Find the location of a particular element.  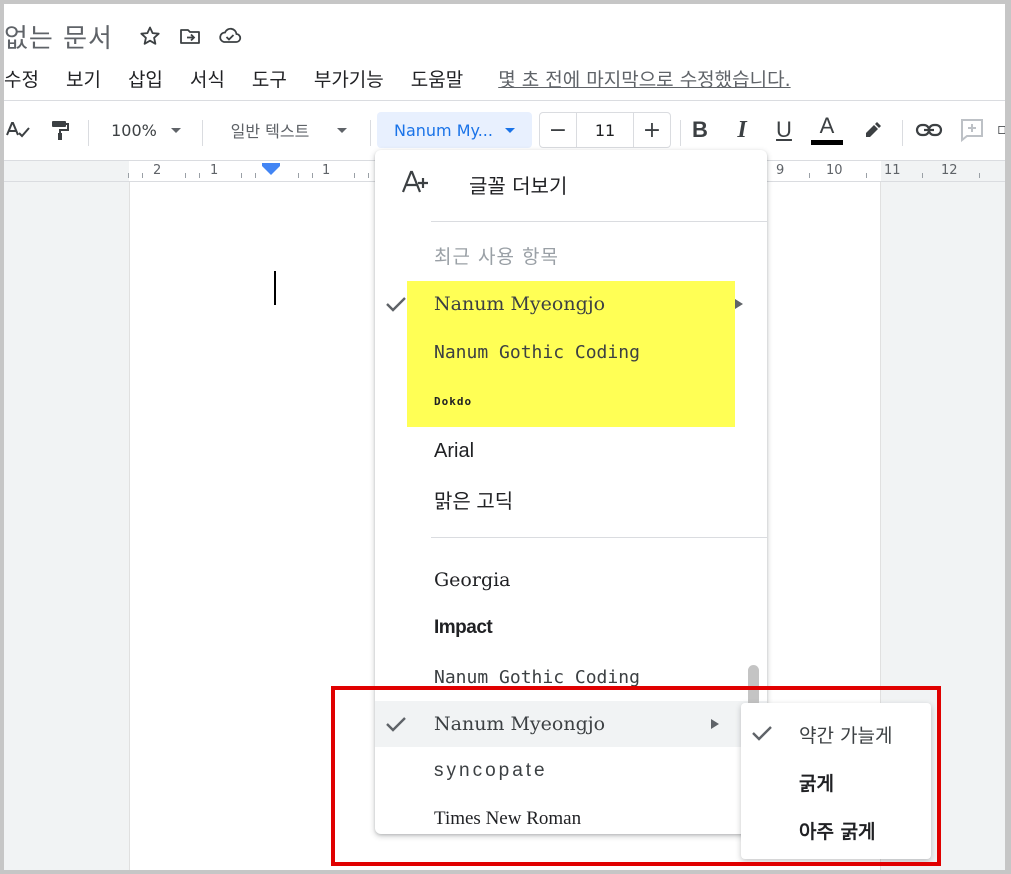

ruler-label: 11 is located at coordinates (892, 170).